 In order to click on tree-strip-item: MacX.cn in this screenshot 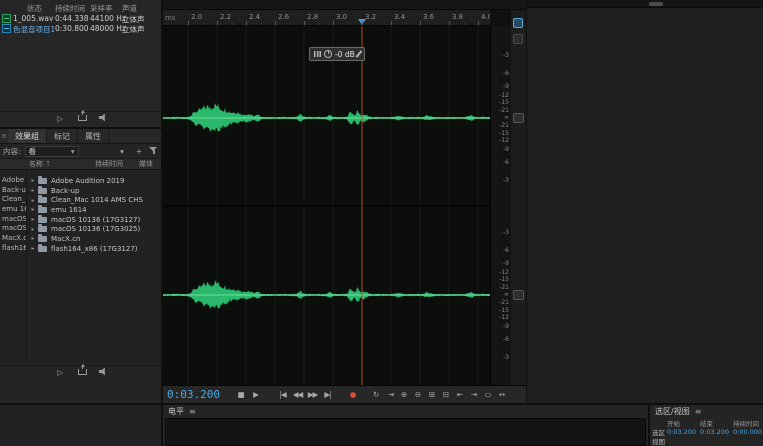, I will do `click(13, 239)`.